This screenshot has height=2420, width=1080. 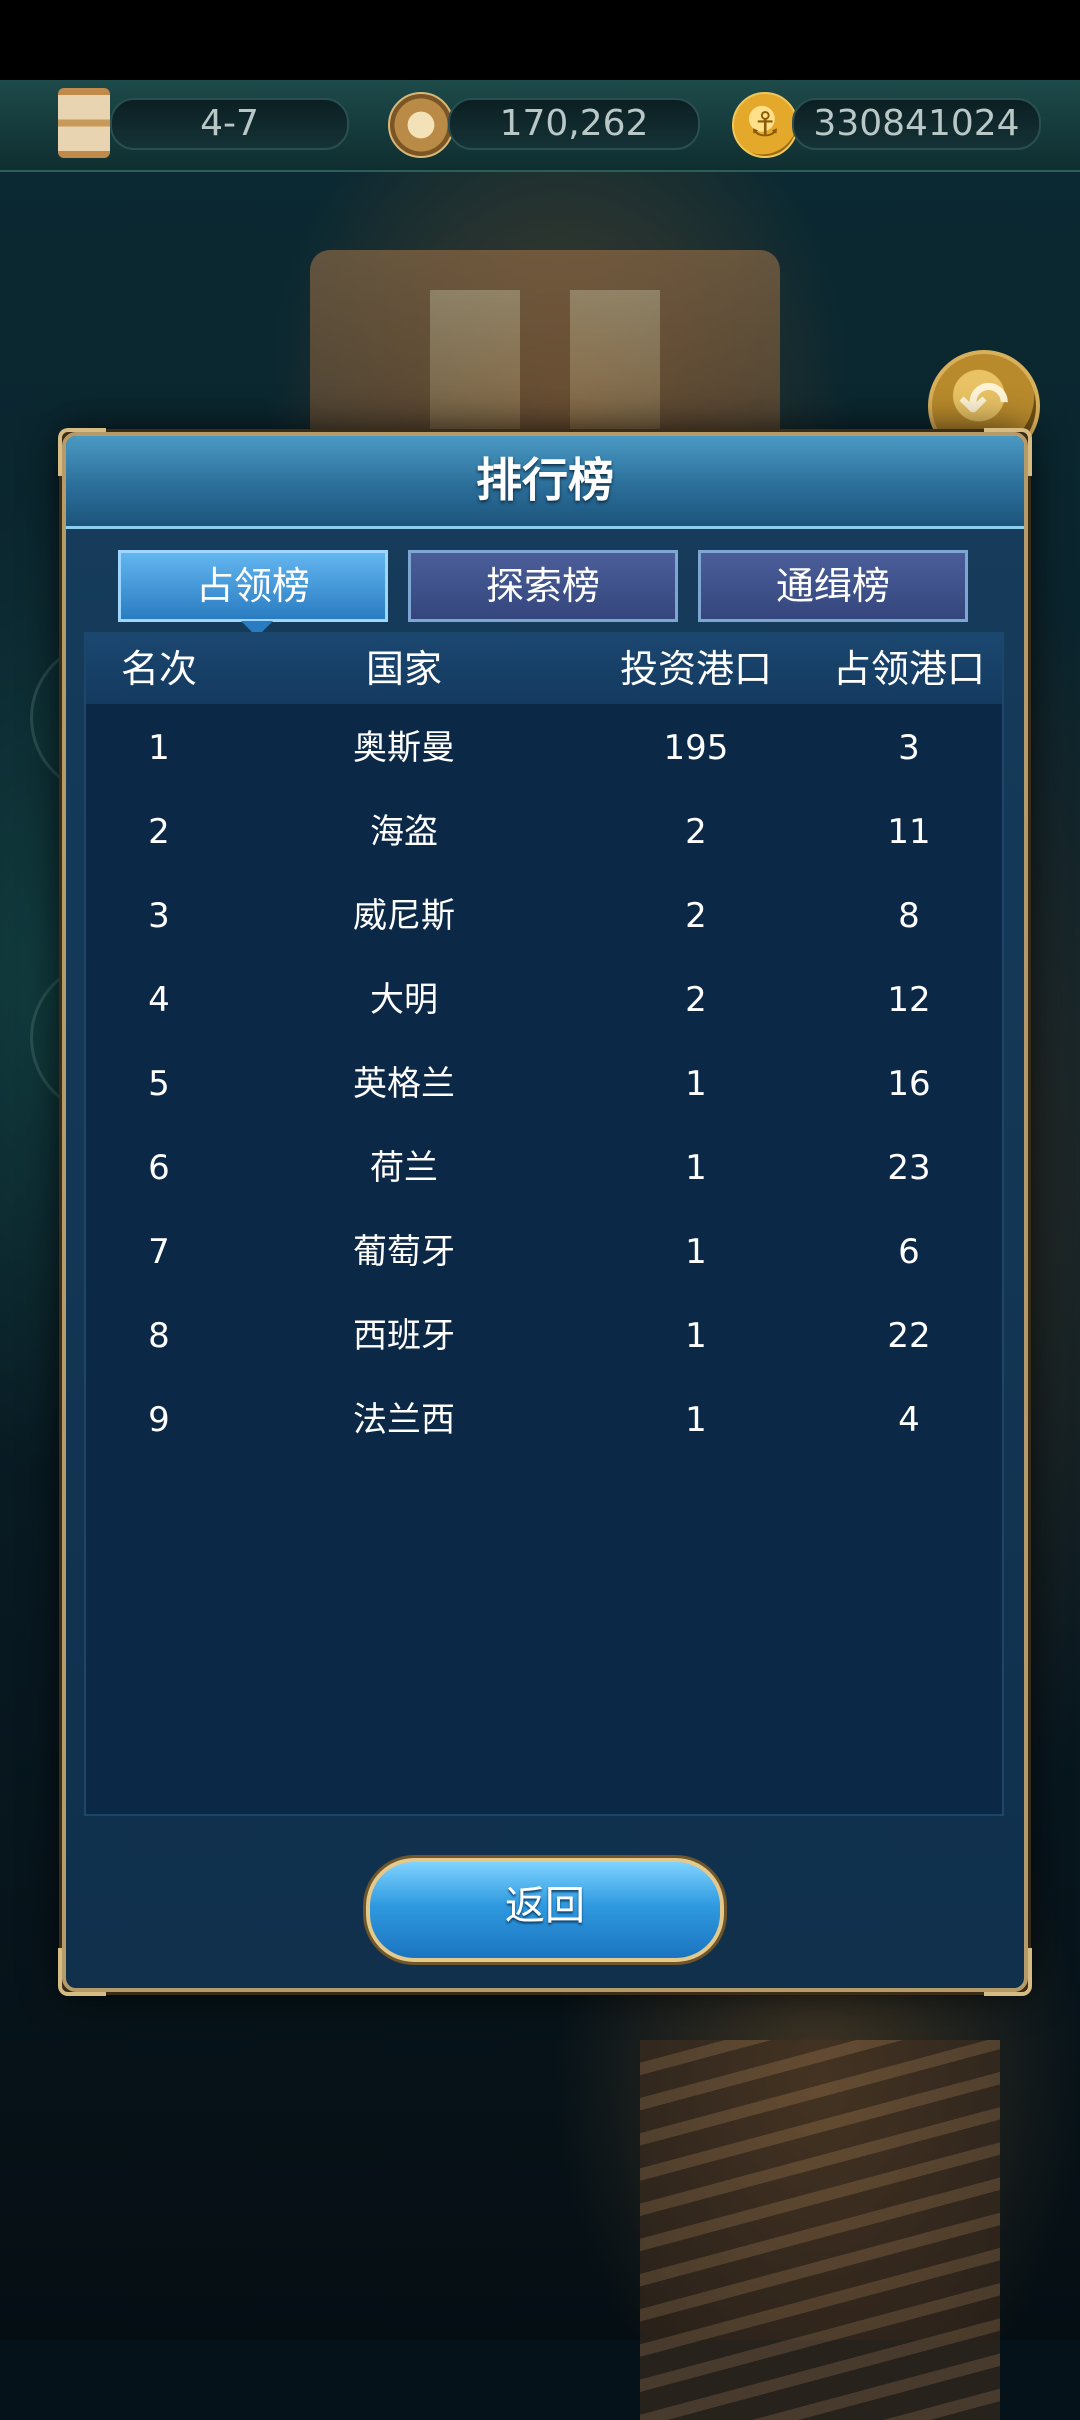 What do you see at coordinates (159, 1168) in the screenshot?
I see `cell-rank: 6` at bounding box center [159, 1168].